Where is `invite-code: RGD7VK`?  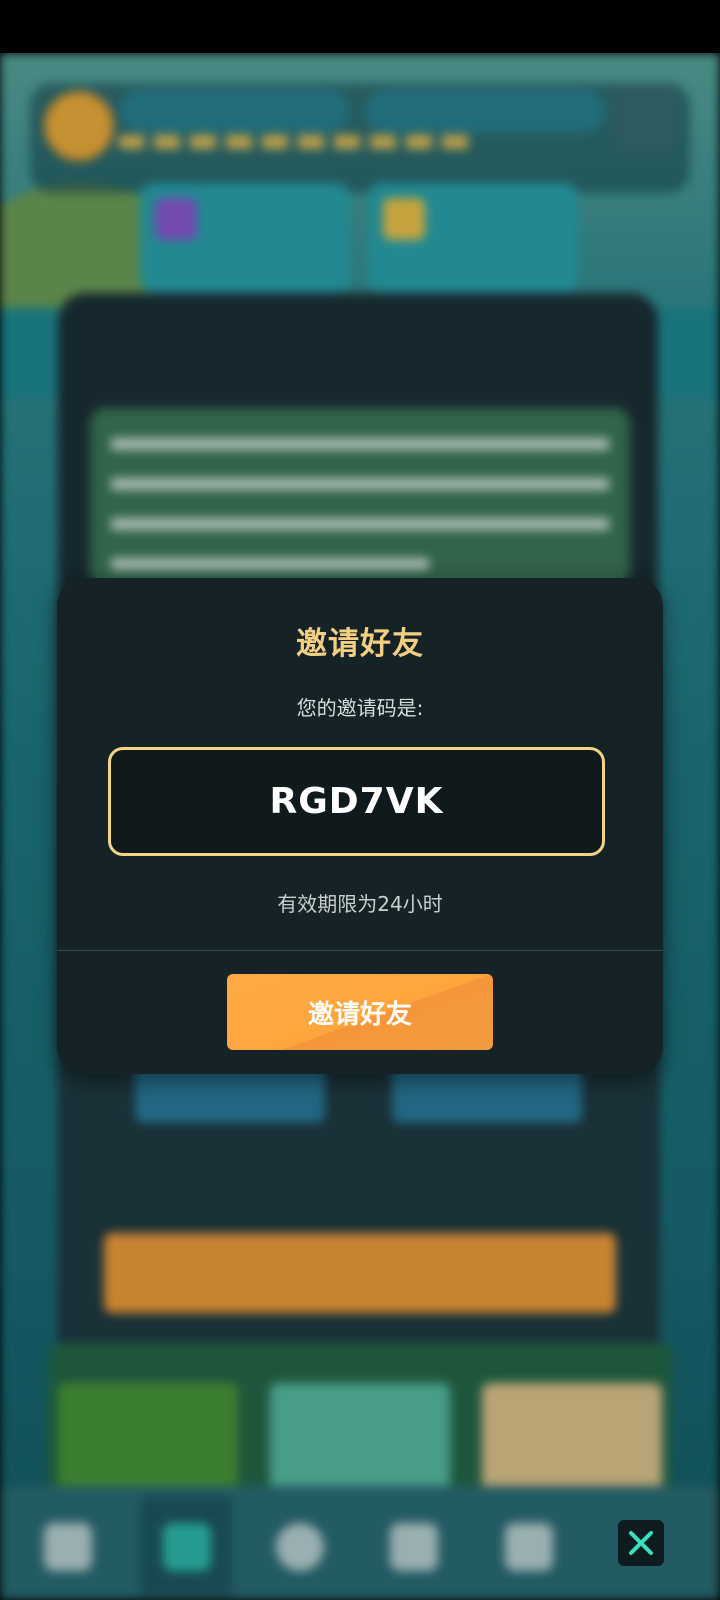
invite-code: RGD7VK is located at coordinates (356, 801).